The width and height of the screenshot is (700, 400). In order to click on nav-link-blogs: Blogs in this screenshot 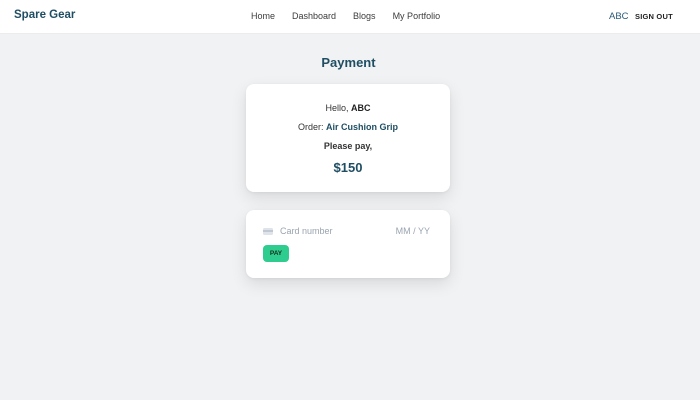, I will do `click(364, 16)`.